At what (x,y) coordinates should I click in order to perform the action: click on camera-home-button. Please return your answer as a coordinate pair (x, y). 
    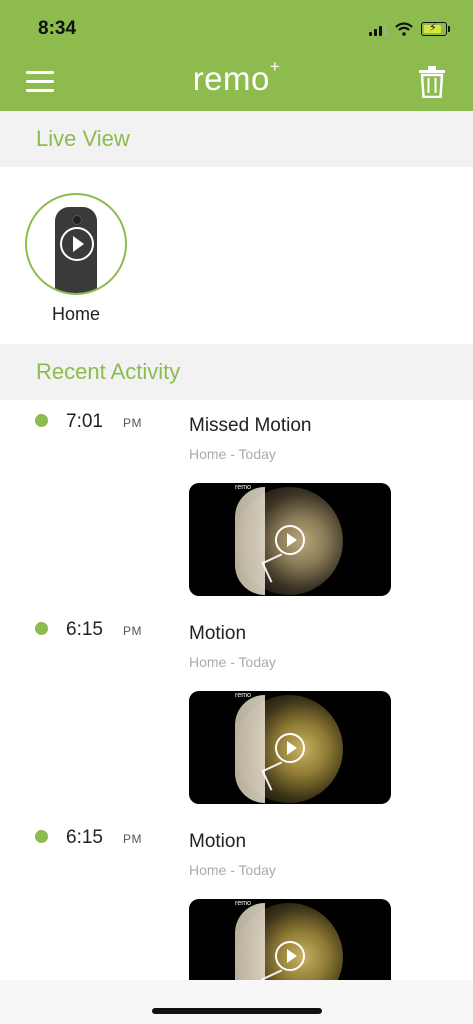
    Looking at the image, I should click on (76, 244).